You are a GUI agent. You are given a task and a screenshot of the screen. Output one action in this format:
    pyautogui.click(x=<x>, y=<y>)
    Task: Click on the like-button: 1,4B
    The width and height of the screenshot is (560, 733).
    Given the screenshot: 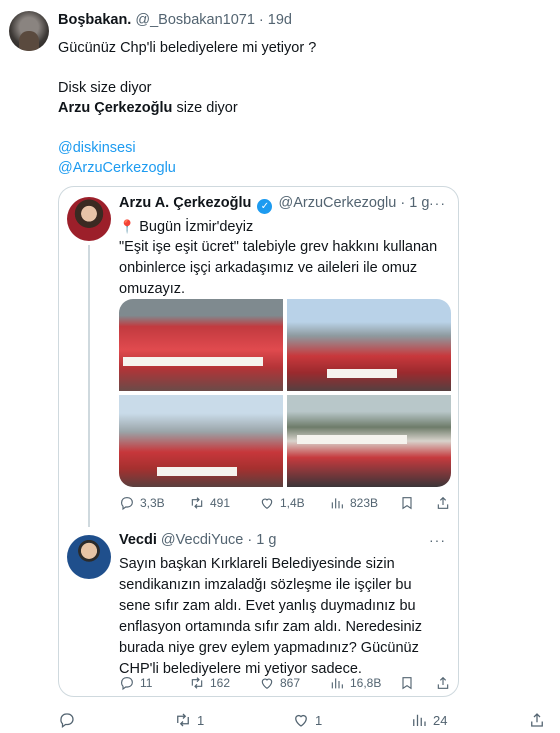 What is the action you would take?
    pyautogui.click(x=282, y=503)
    